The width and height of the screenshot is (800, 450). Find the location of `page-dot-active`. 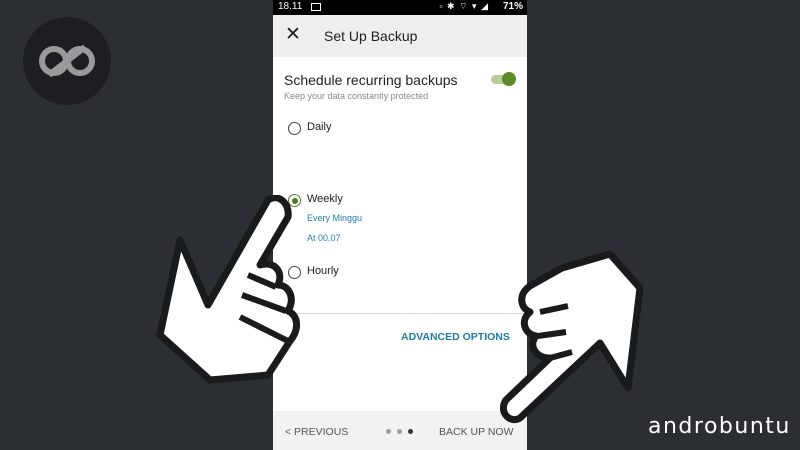

page-dot-active is located at coordinates (410, 431).